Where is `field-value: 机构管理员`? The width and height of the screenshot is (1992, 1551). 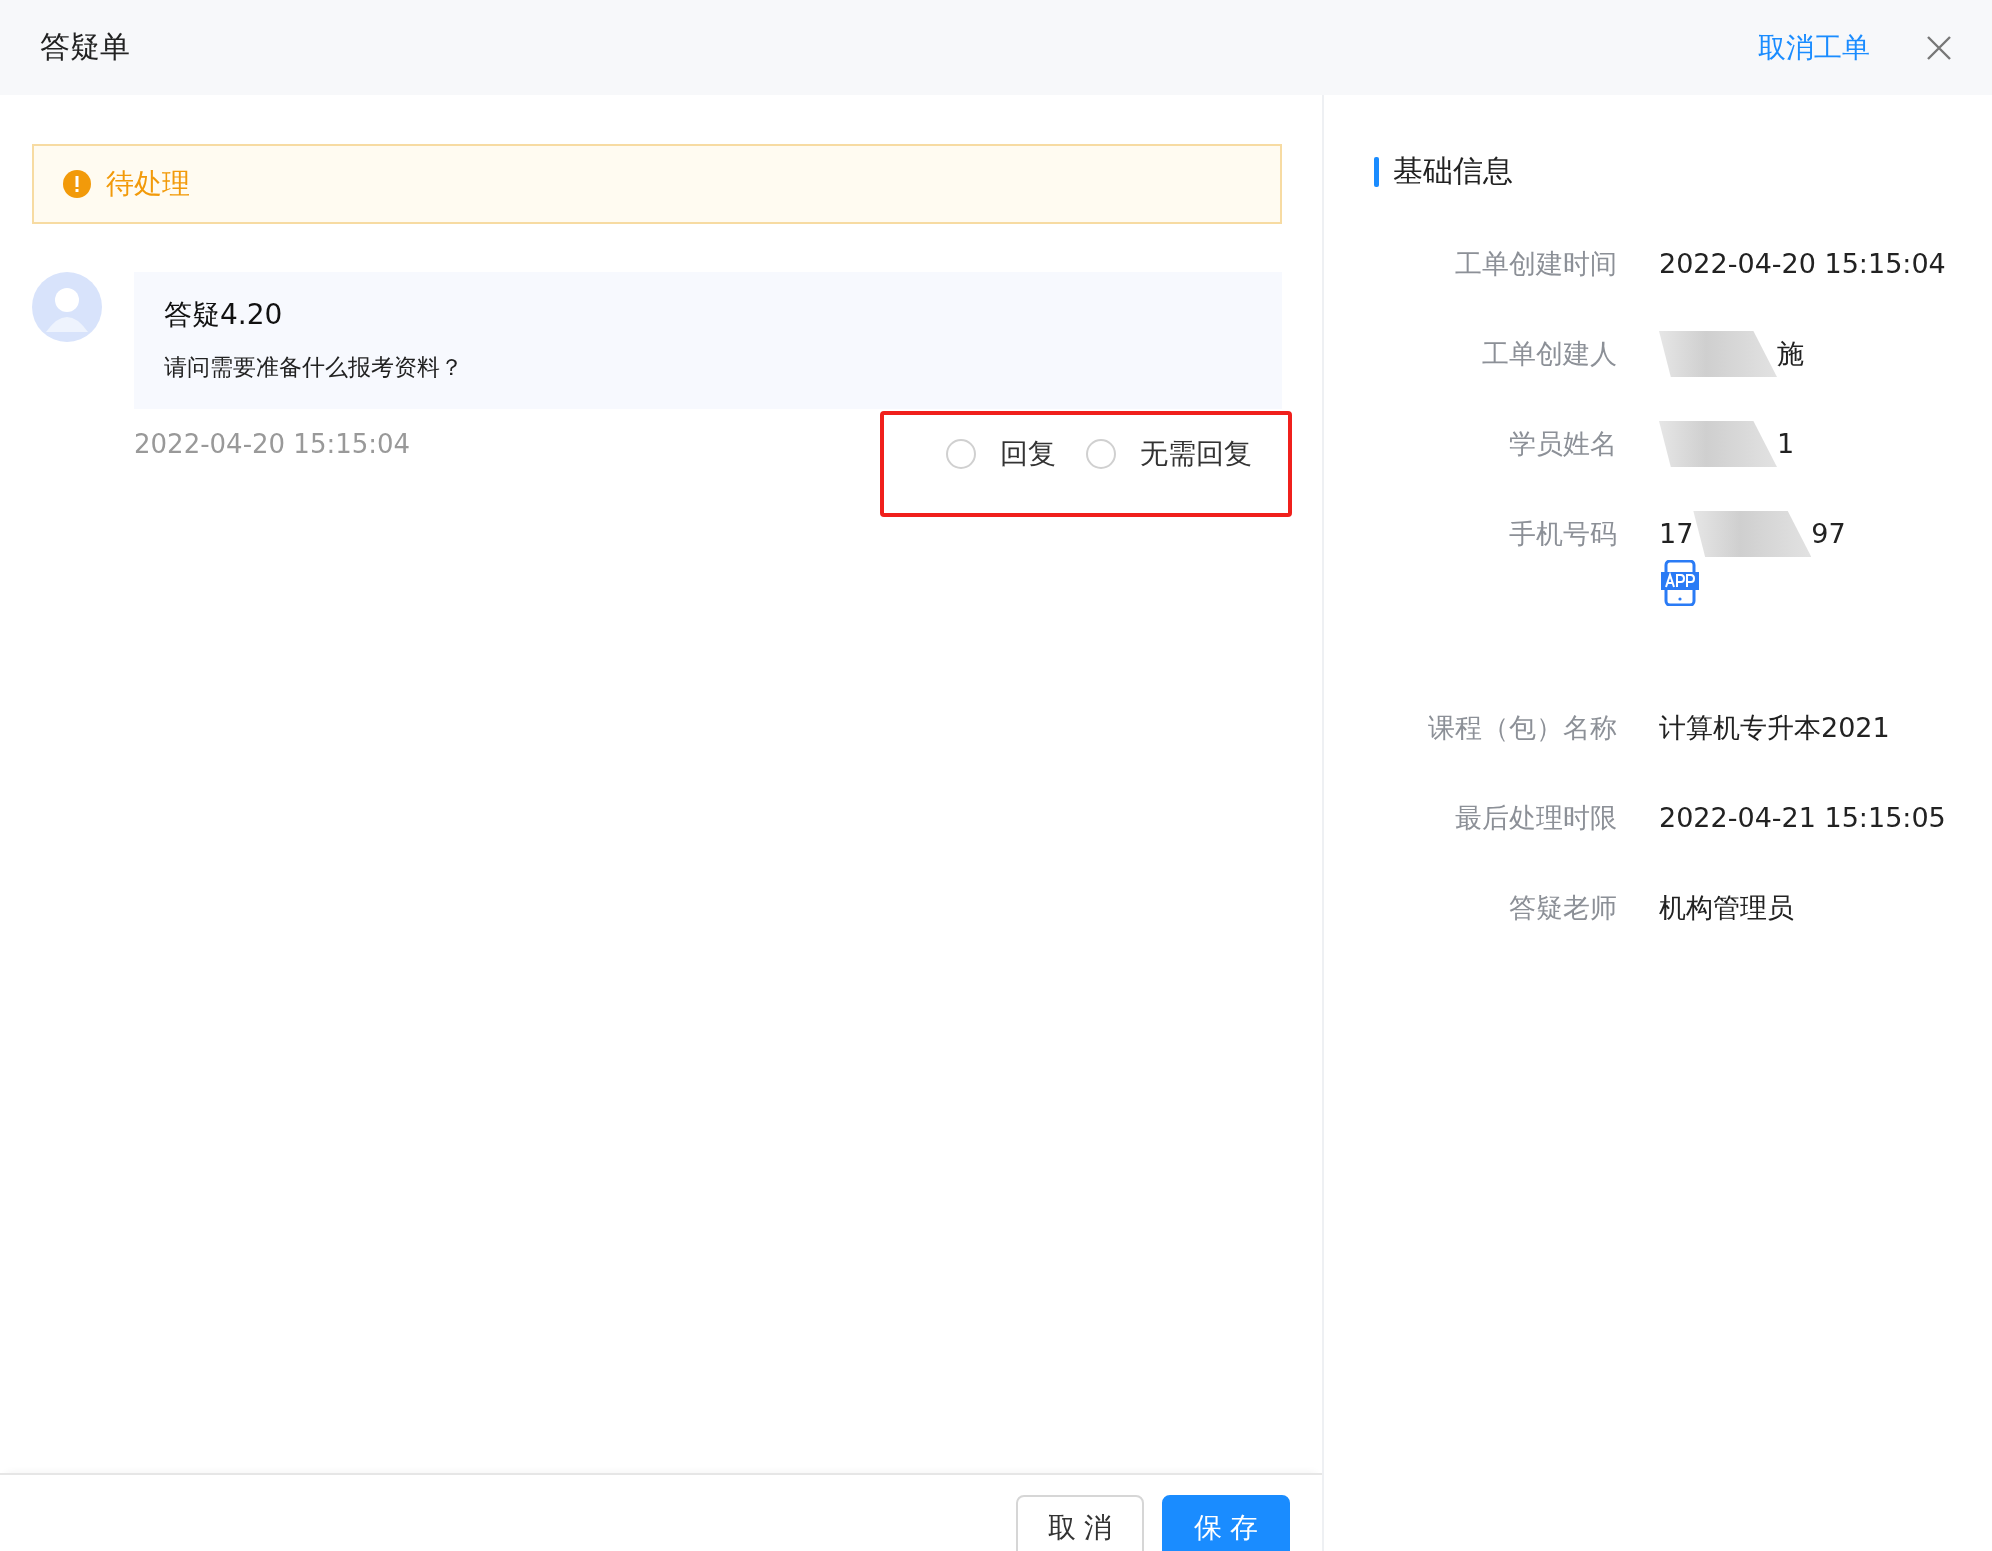
field-value: 机构管理员 is located at coordinates (1726, 907).